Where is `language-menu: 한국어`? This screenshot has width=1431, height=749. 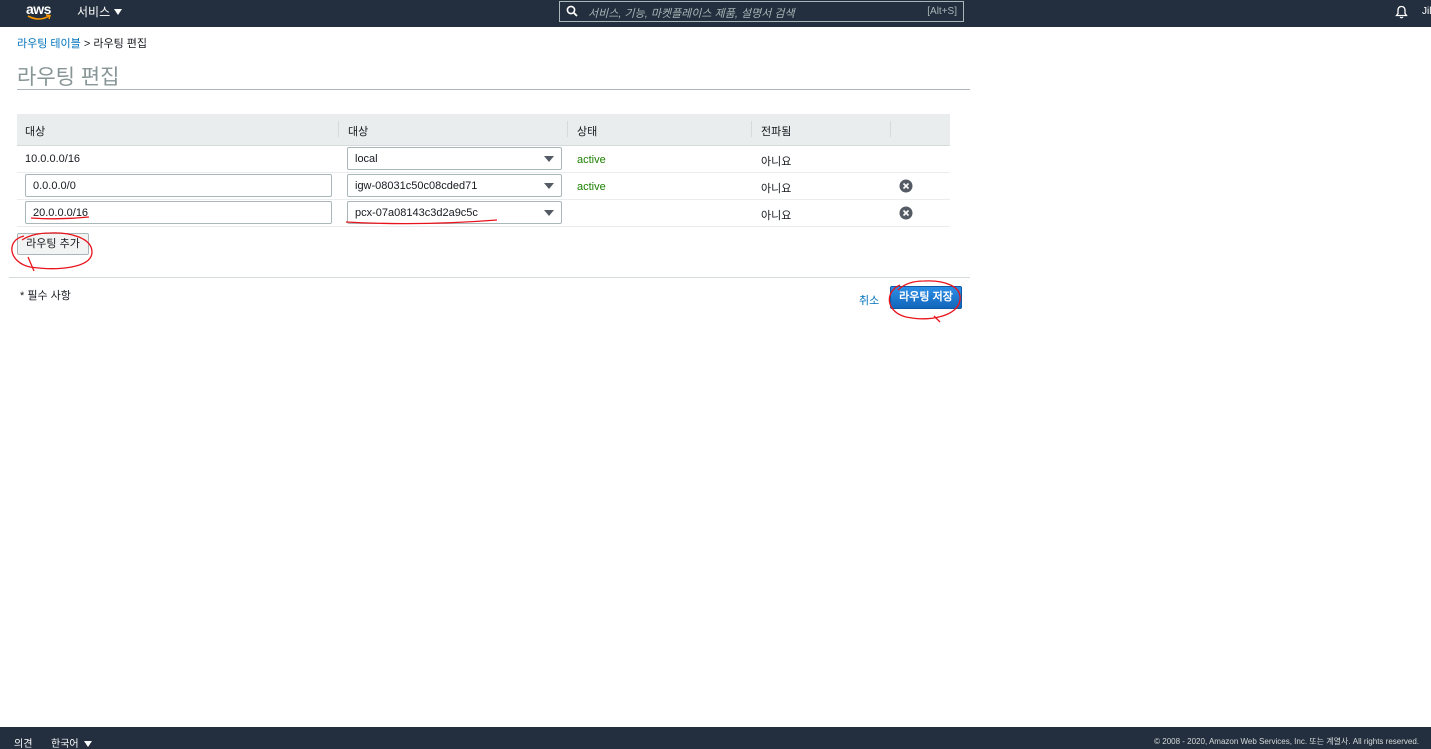 language-menu: 한국어 is located at coordinates (71, 742).